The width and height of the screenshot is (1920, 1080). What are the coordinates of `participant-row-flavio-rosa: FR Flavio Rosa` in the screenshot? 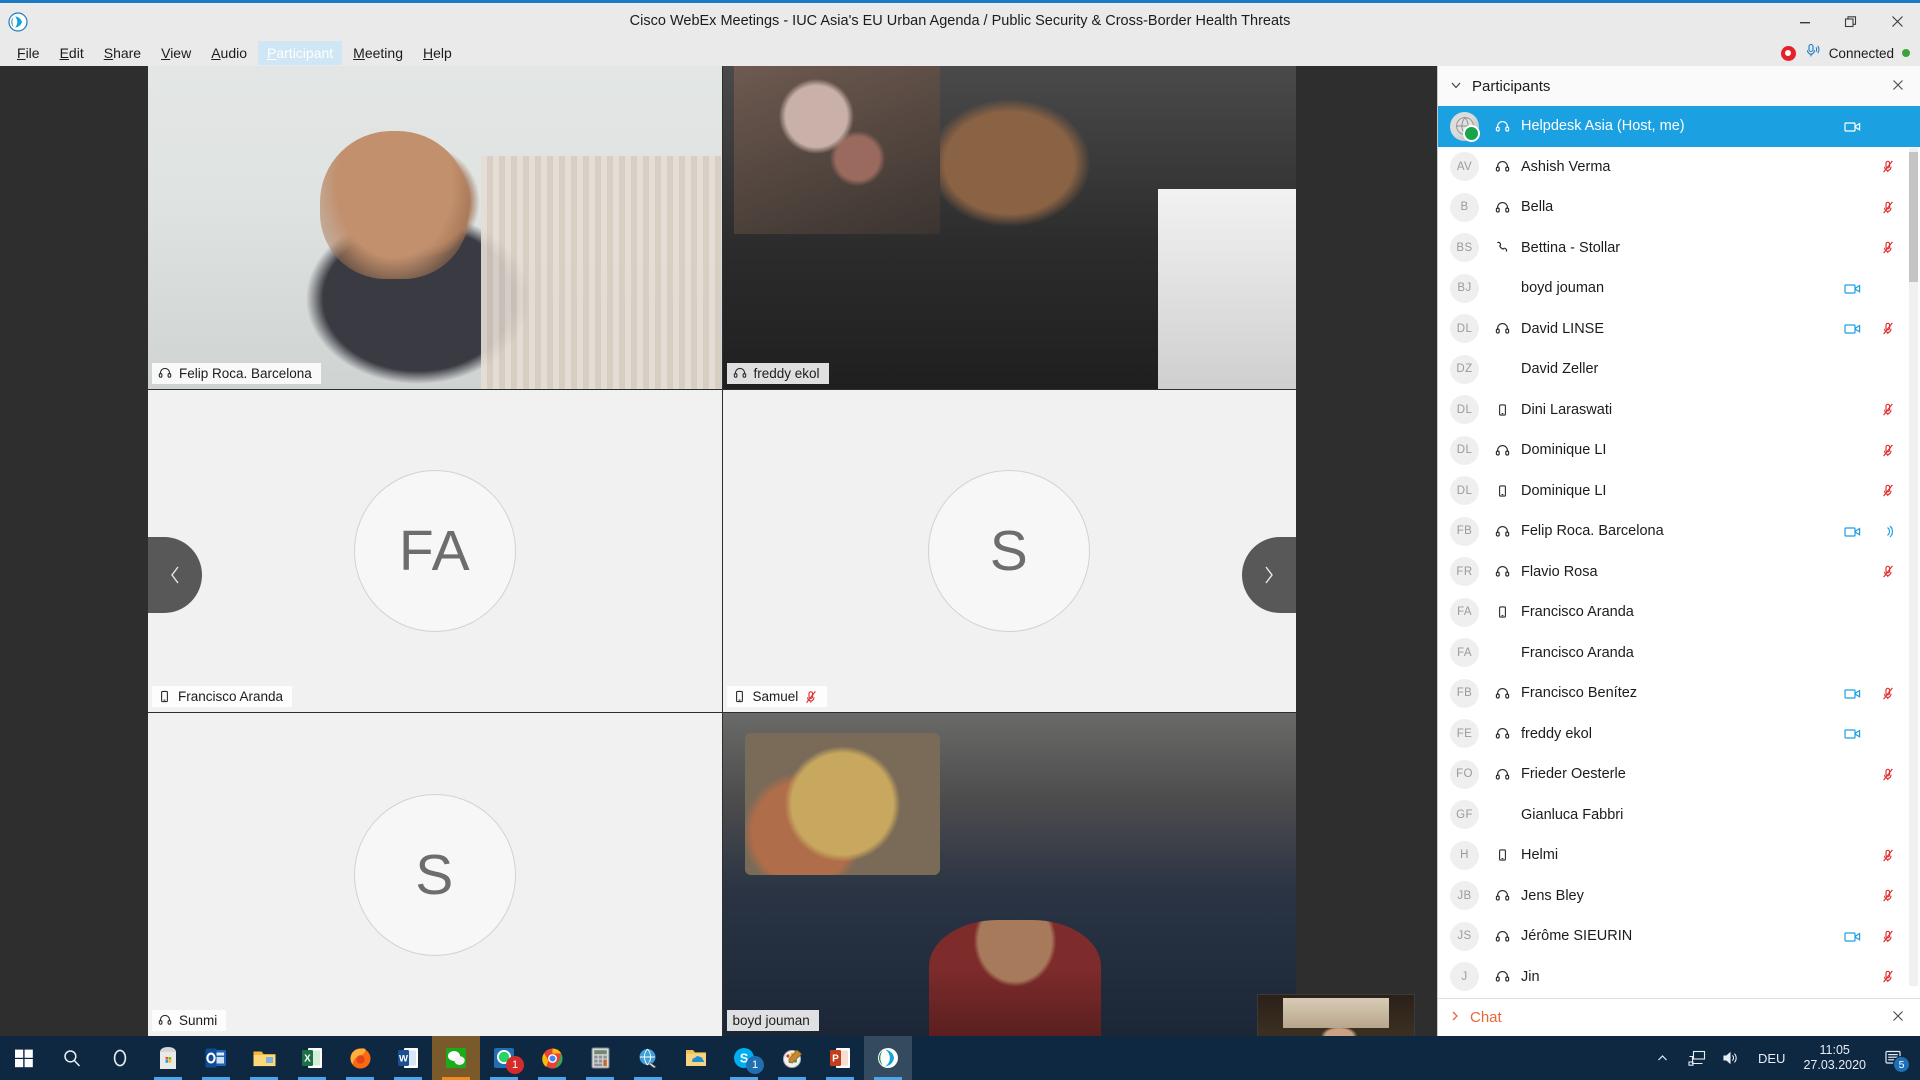 It's located at (1679, 572).